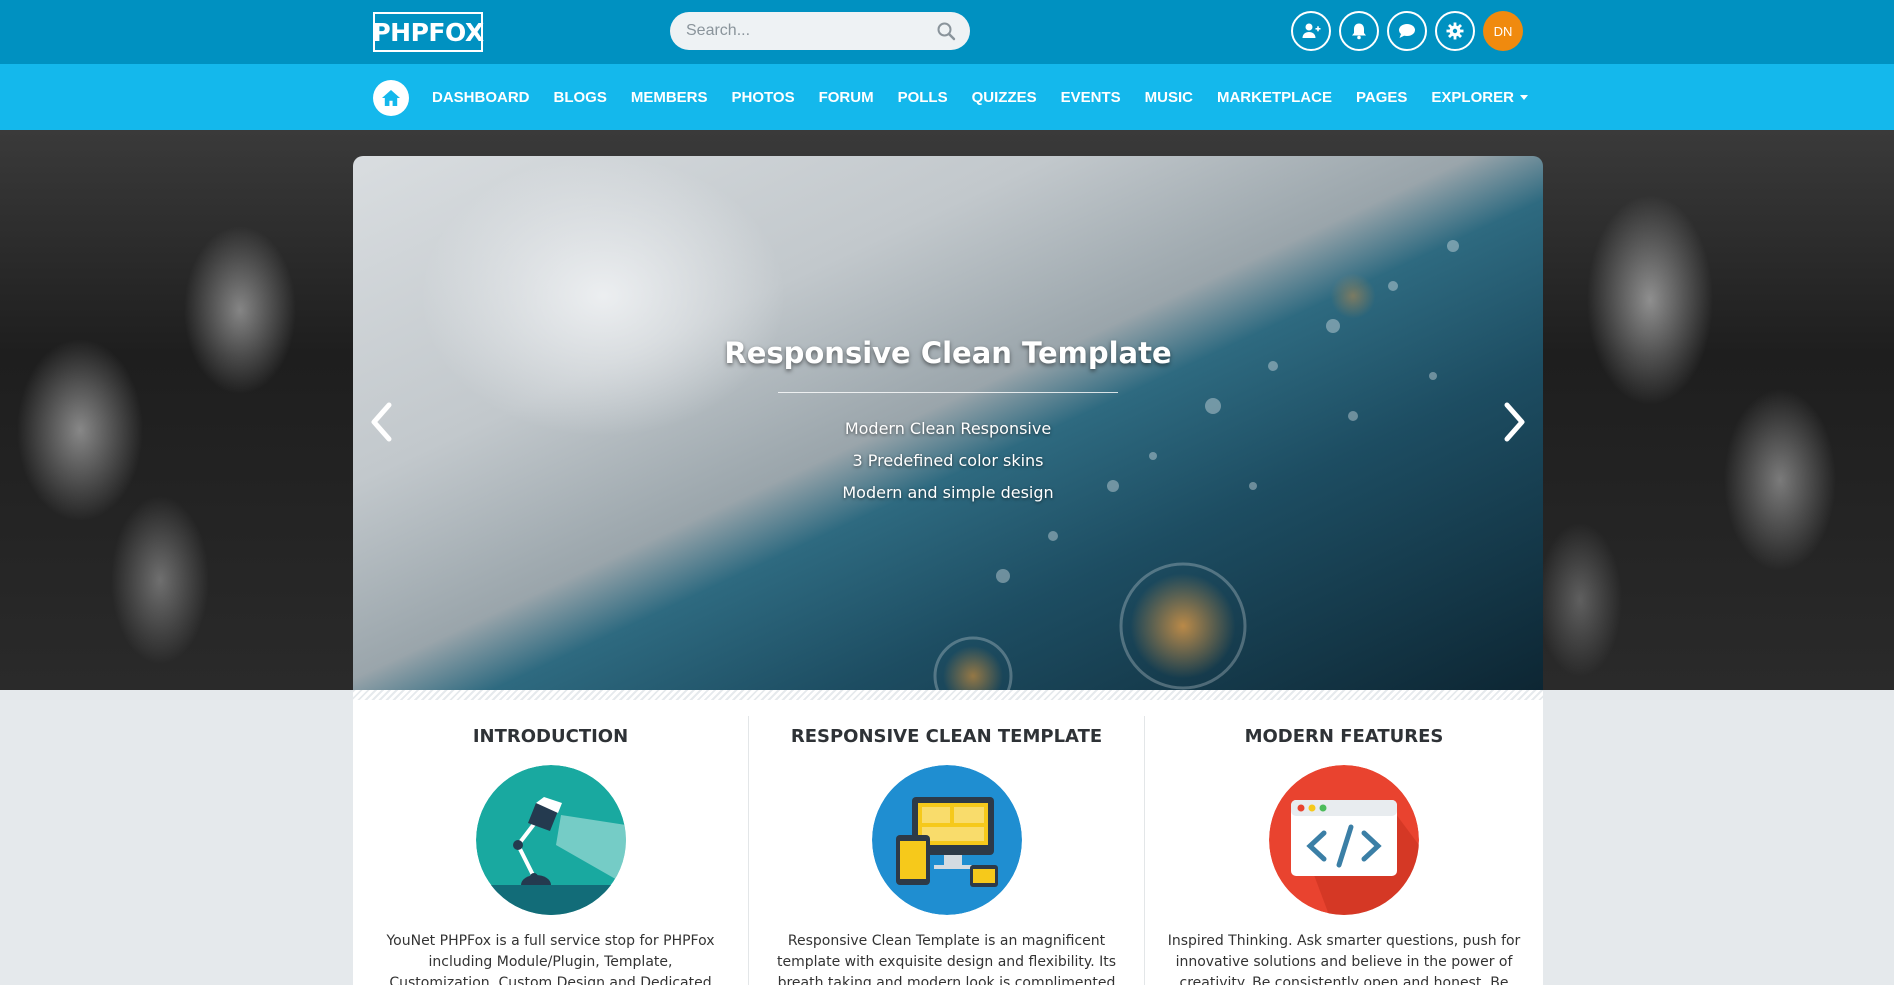 Image resolution: width=1894 pixels, height=985 pixels. I want to click on nav-item-forum: FORUM, so click(846, 97).